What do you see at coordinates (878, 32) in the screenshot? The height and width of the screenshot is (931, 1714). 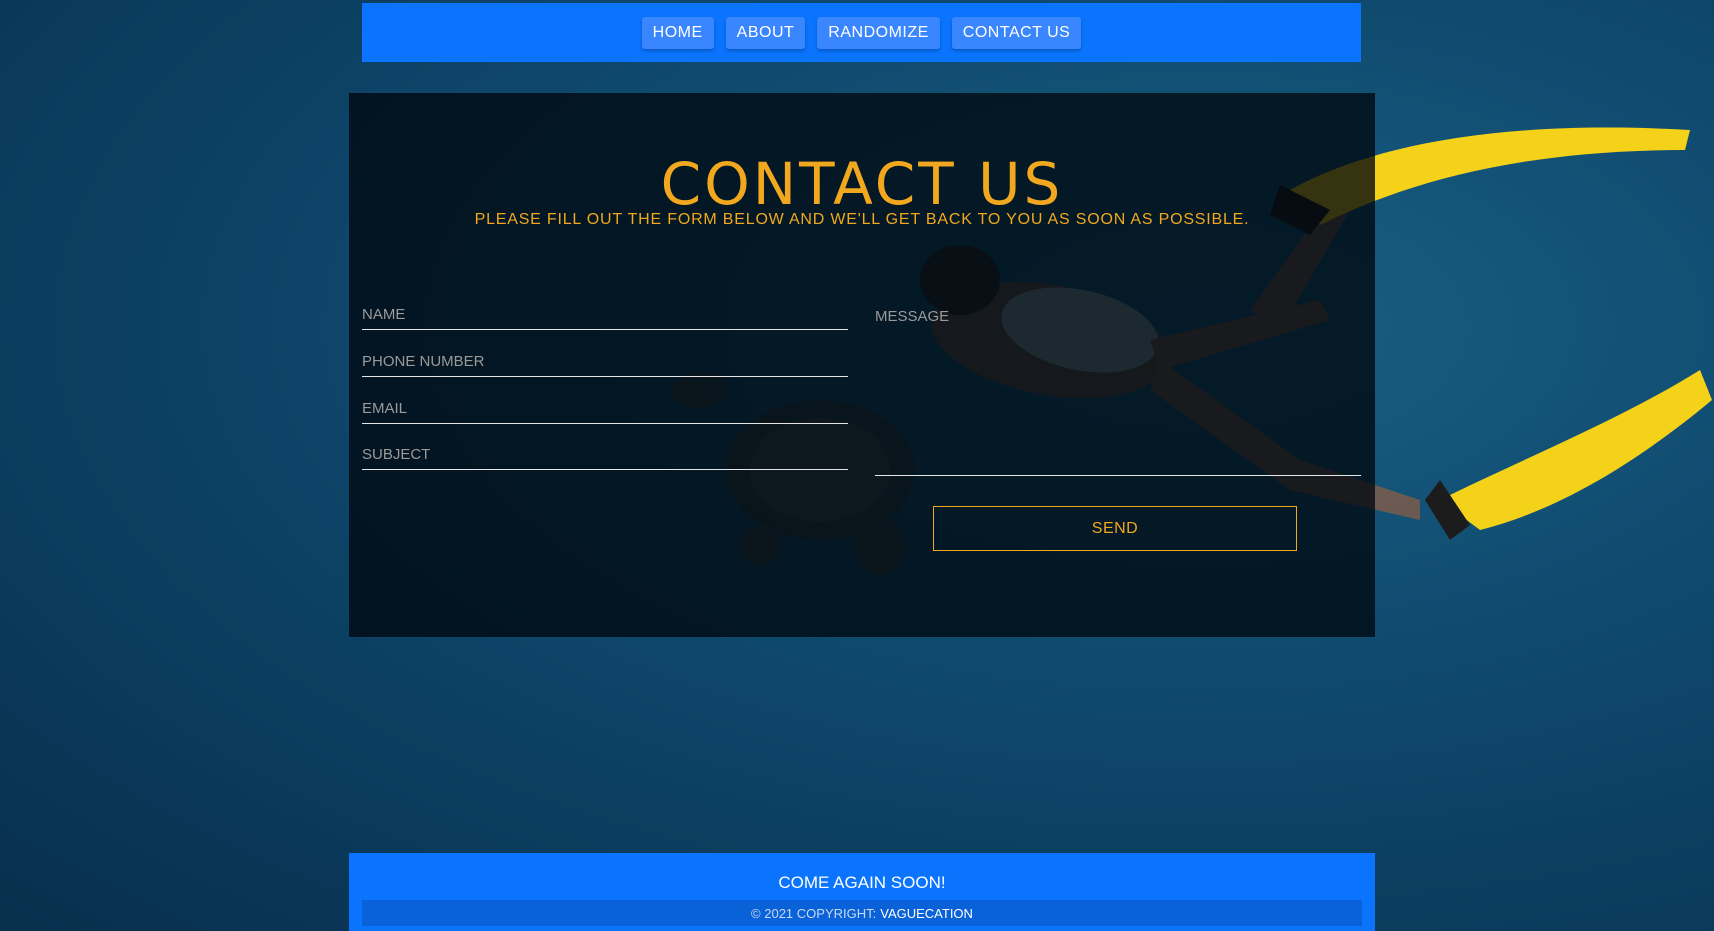 I see `nav-randomize-button: RANDOMIZE` at bounding box center [878, 32].